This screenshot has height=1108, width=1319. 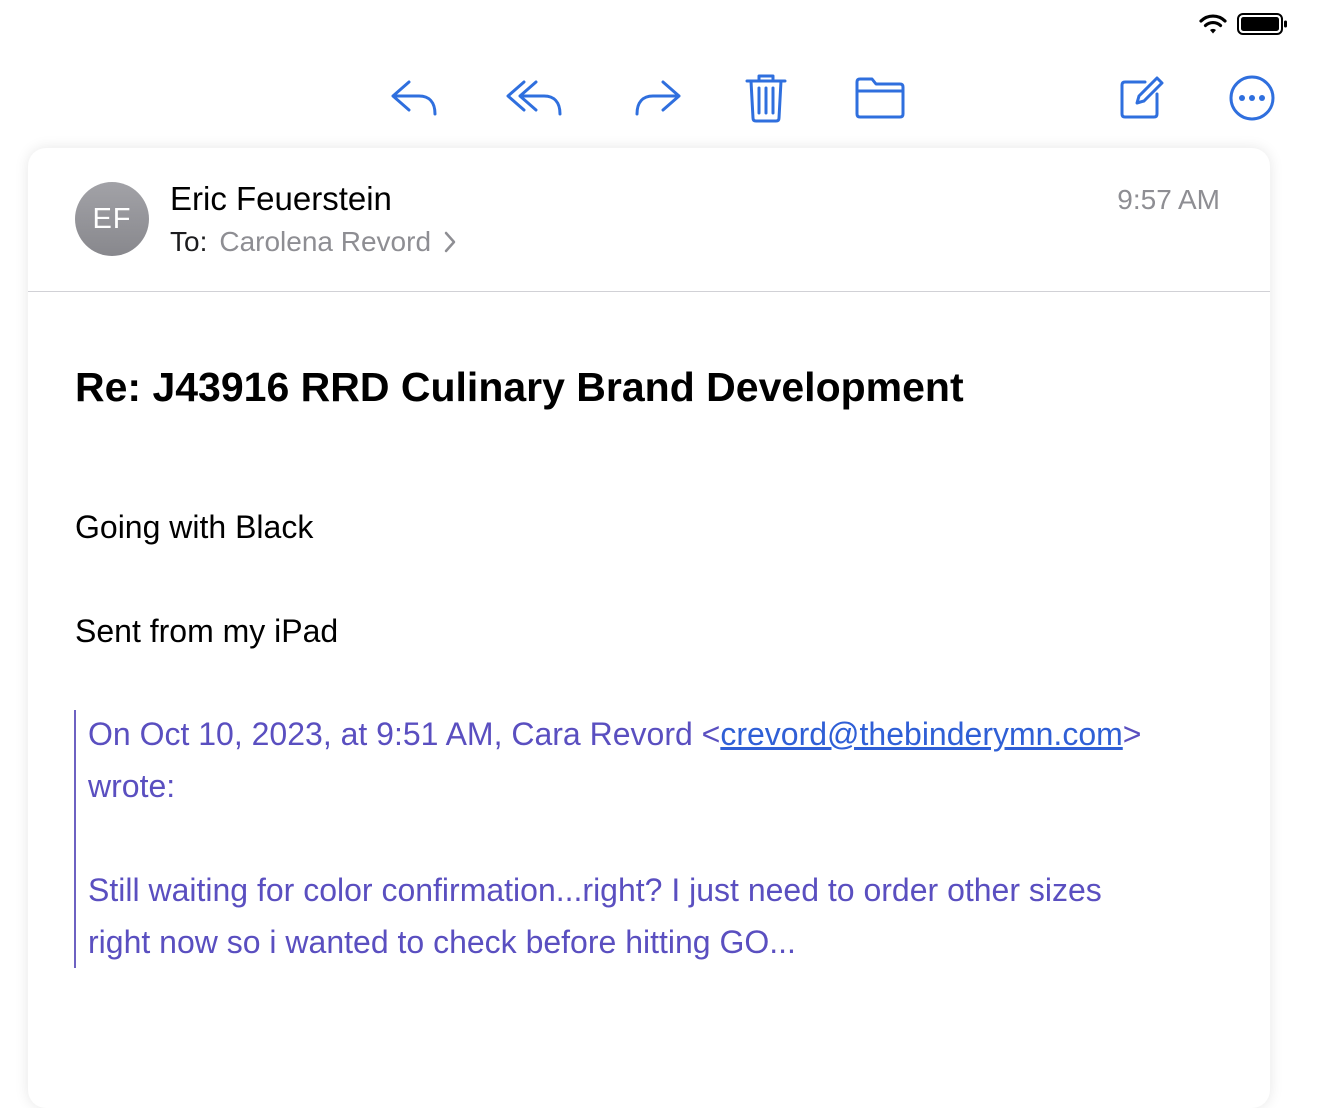 I want to click on forward-button, so click(x=657, y=98).